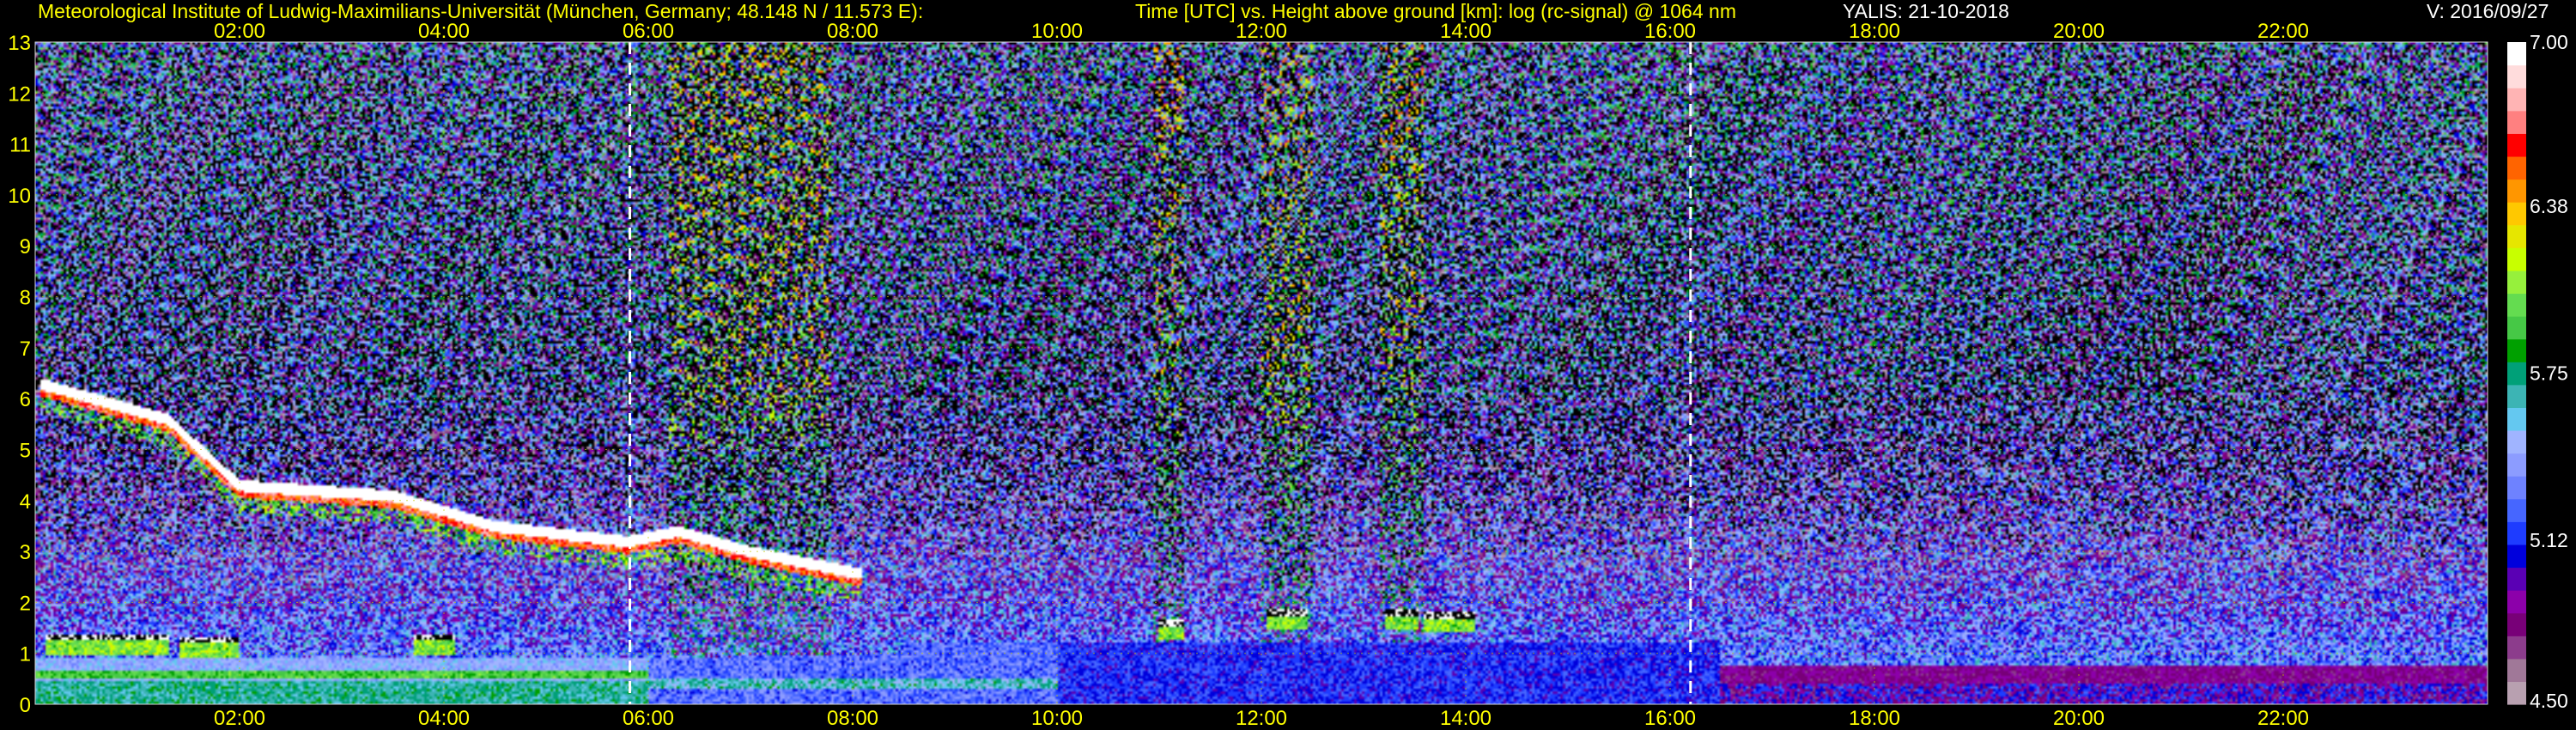  What do you see at coordinates (2283, 31) in the screenshot?
I see `x-tick-label-top: 22:00` at bounding box center [2283, 31].